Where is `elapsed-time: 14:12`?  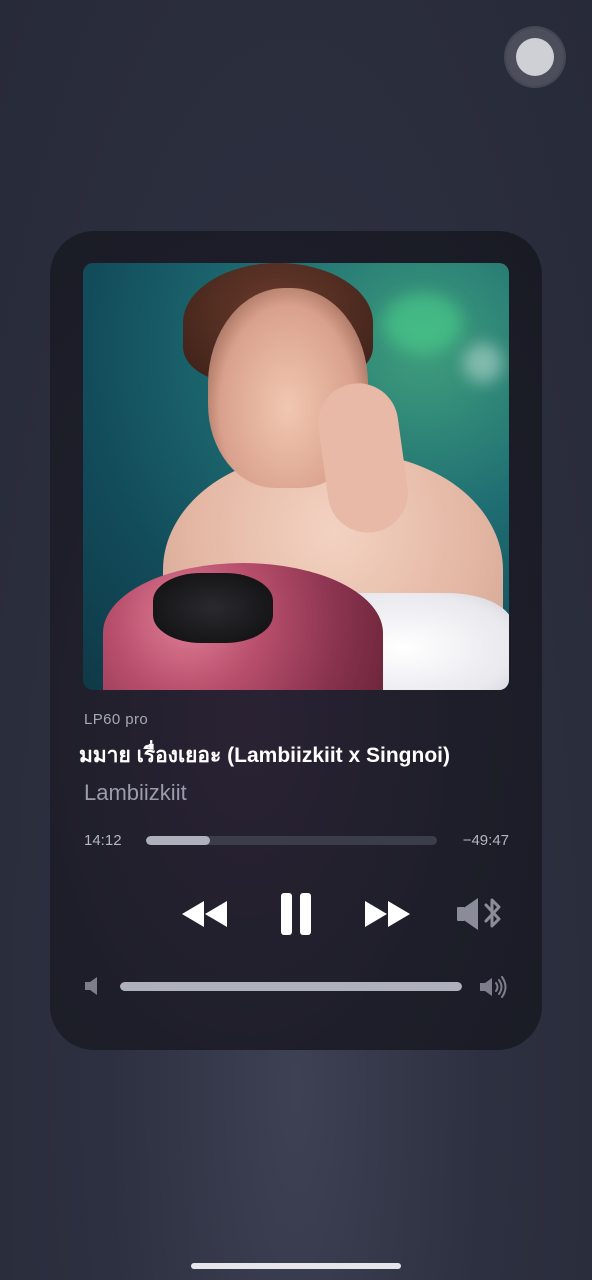
elapsed-time: 14:12 is located at coordinates (103, 840).